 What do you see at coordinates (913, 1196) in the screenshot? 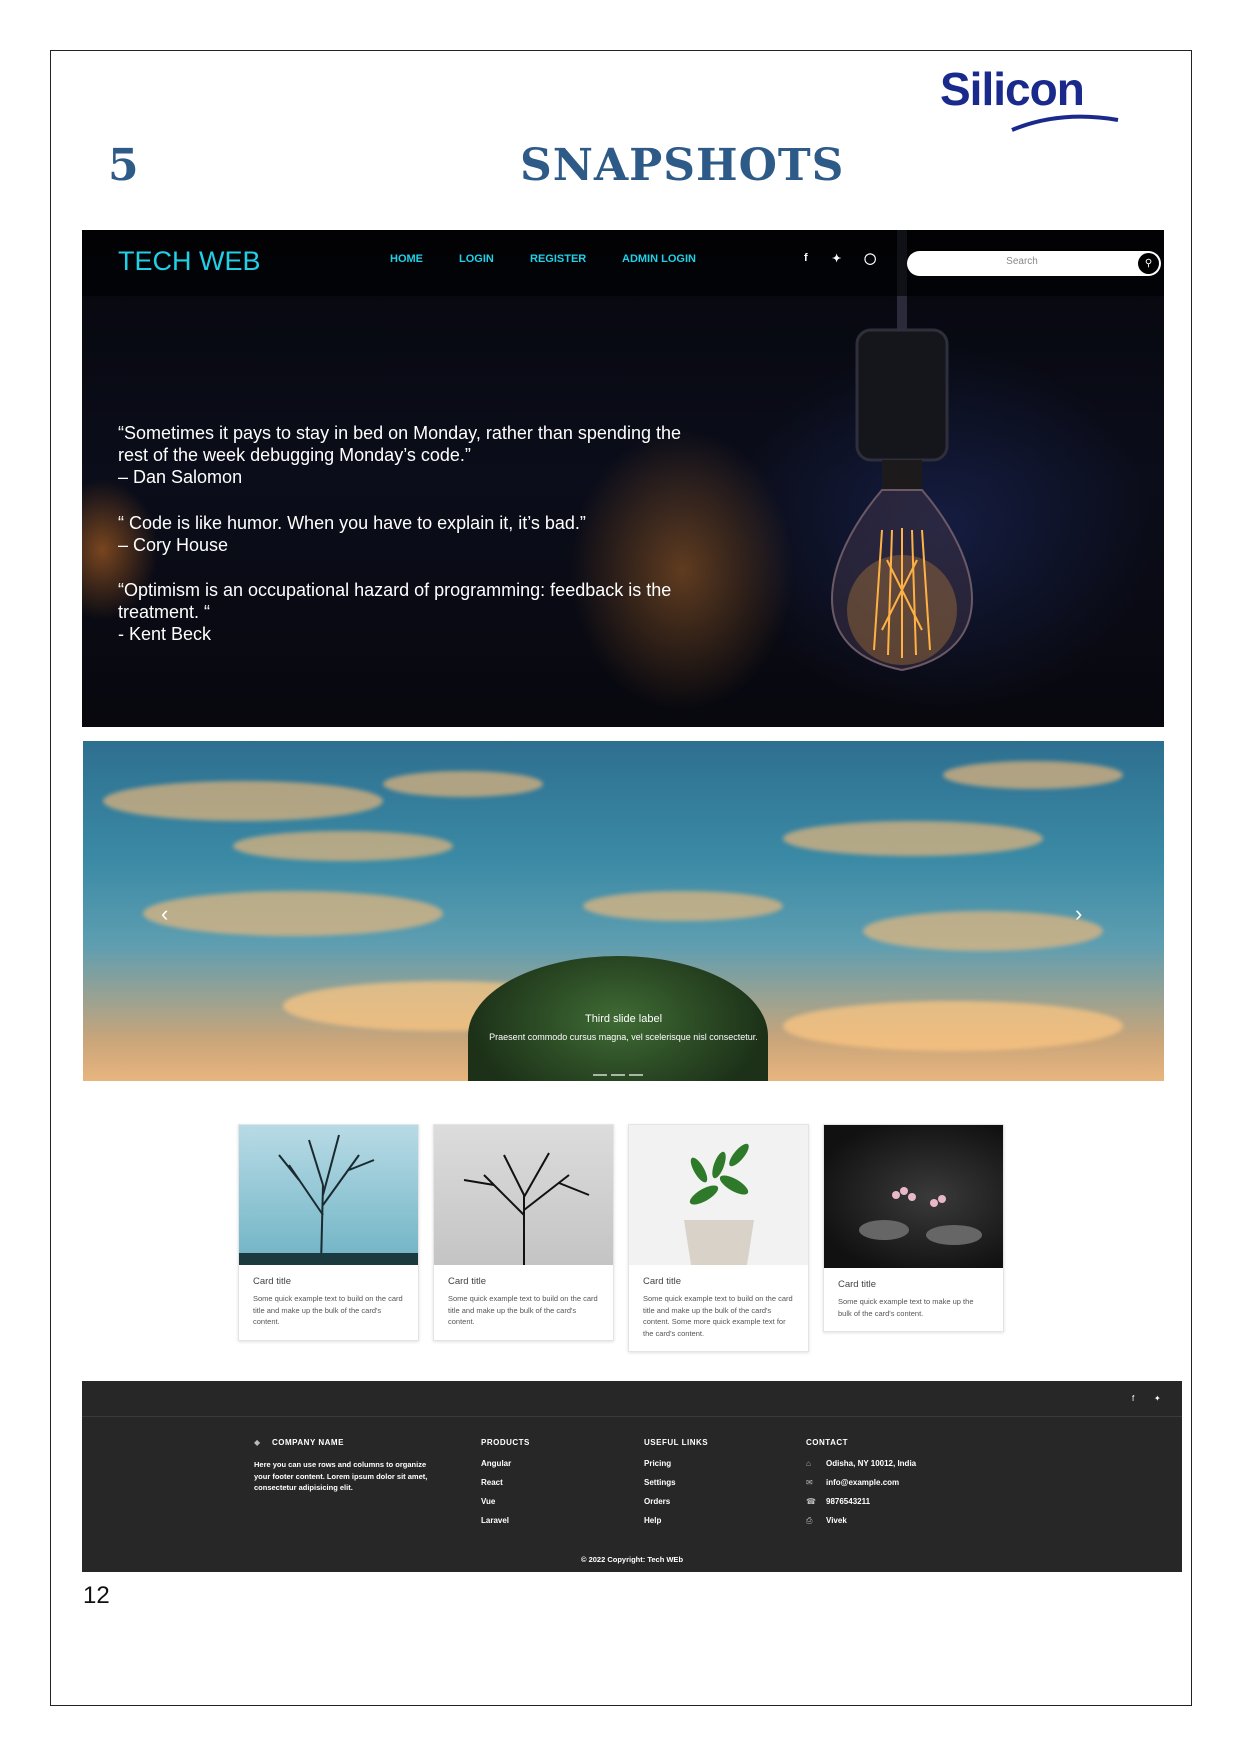
I see `flower-image` at bounding box center [913, 1196].